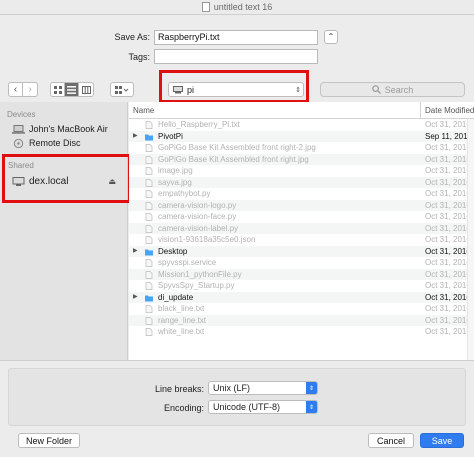 This screenshot has height=457, width=474. I want to click on folder-row: ▶ Desktop Oct 31, 2016, so click(301, 251).